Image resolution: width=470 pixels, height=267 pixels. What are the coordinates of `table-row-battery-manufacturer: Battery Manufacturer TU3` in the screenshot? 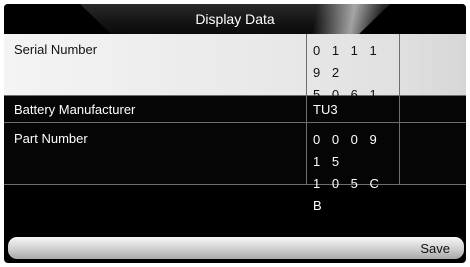 It's located at (235, 109).